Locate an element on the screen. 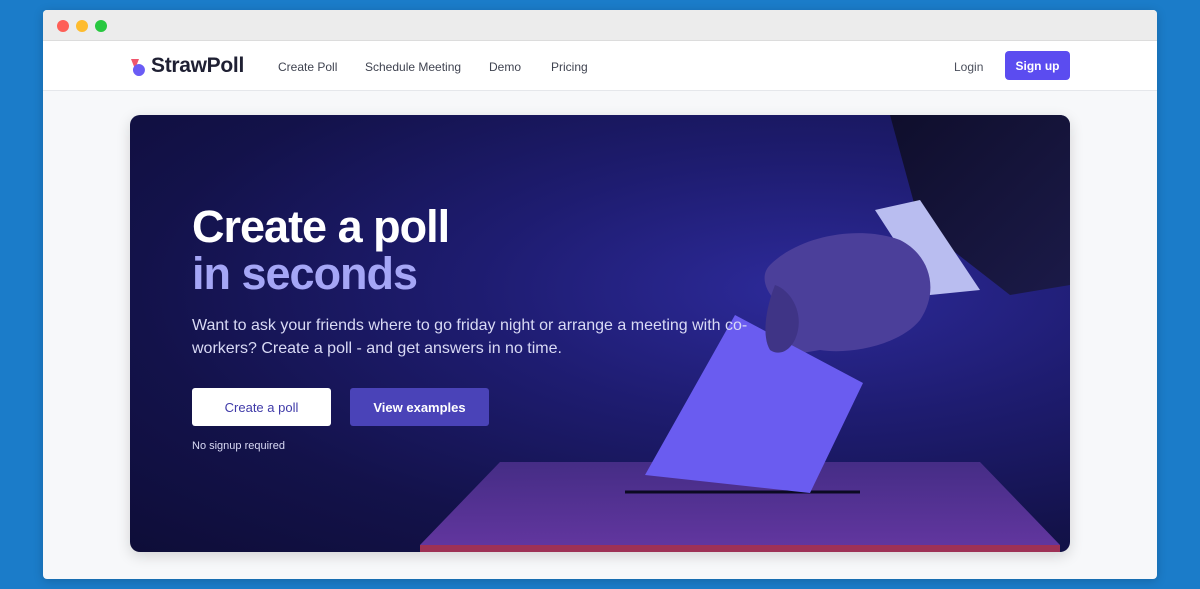 This screenshot has height=589, width=1200. nav-pricing: Pricing is located at coordinates (569, 67).